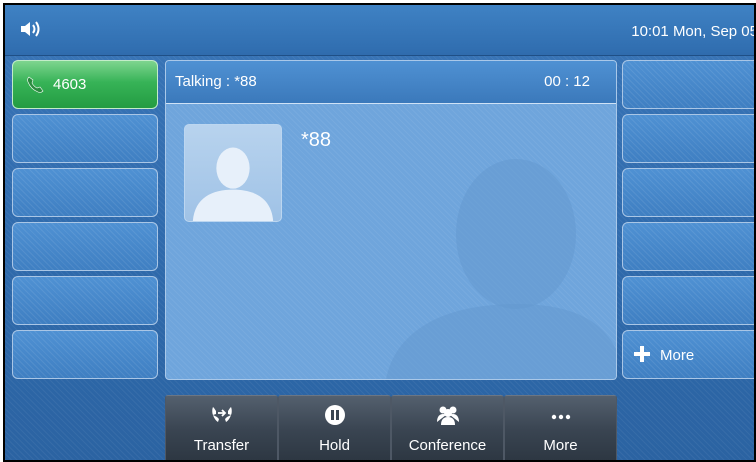  What do you see at coordinates (642, 354) in the screenshot?
I see `plus-icon` at bounding box center [642, 354].